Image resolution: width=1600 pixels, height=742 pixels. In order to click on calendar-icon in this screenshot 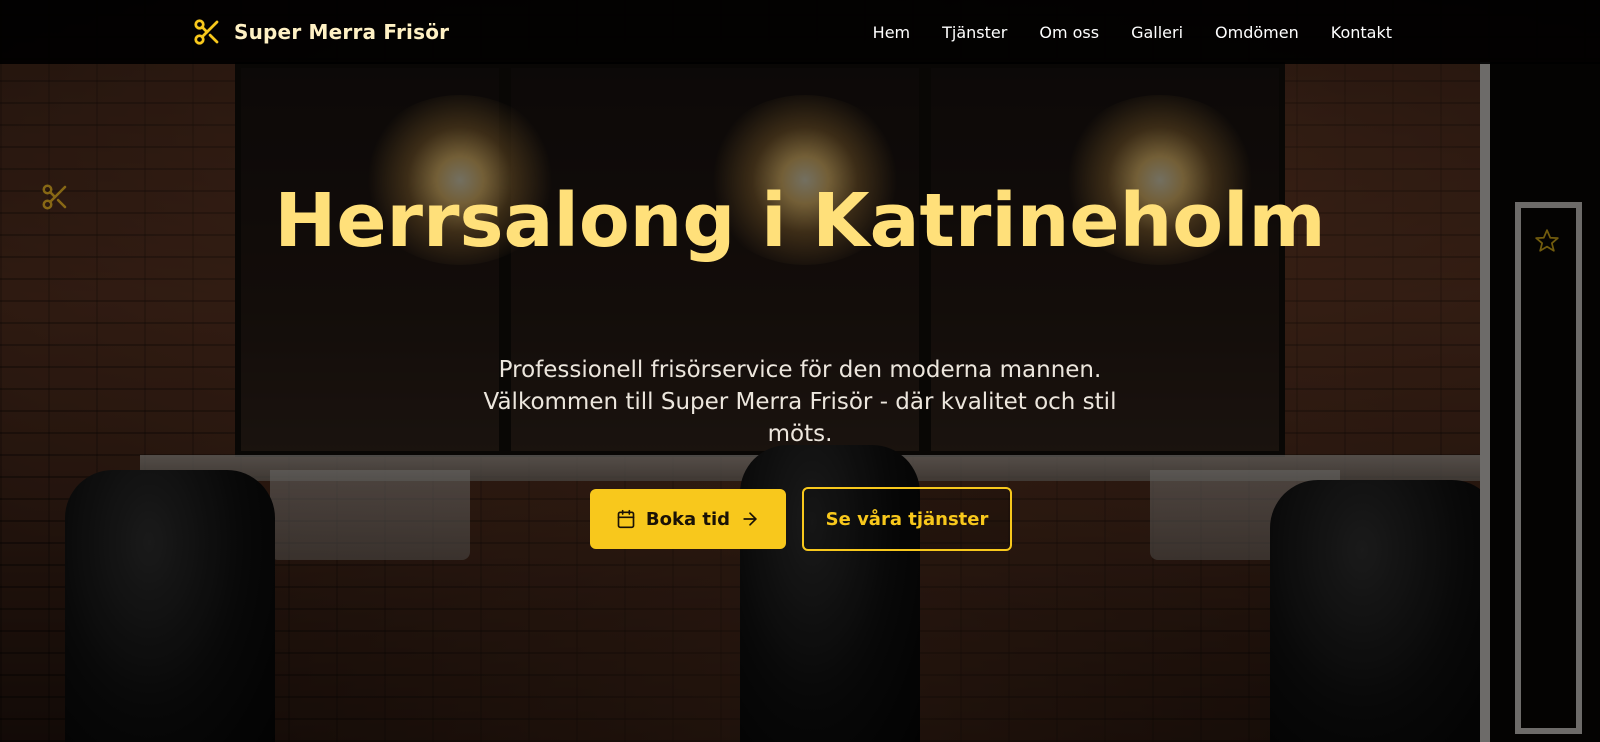, I will do `click(626, 519)`.